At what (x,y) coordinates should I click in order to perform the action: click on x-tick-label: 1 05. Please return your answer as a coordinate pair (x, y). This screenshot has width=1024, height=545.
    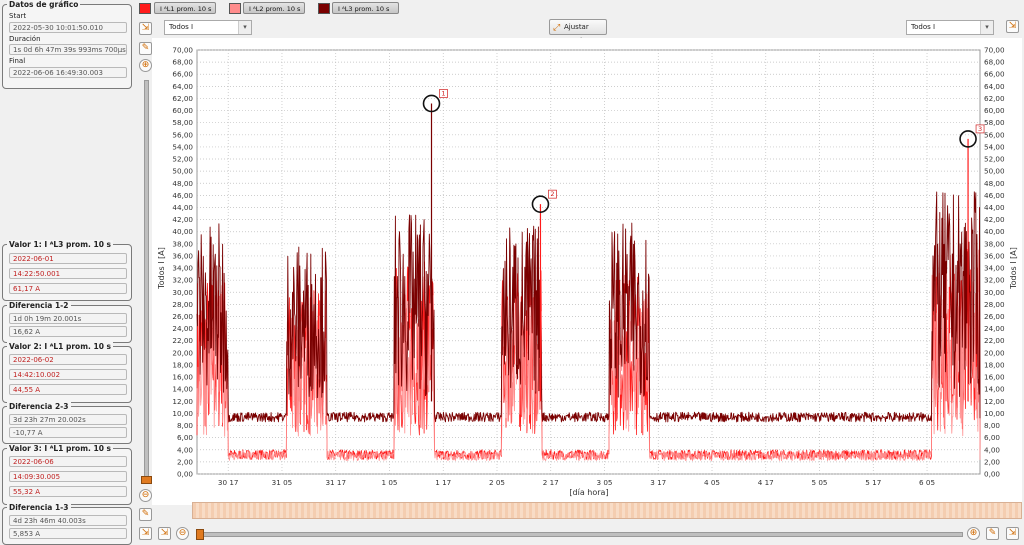
    Looking at the image, I should click on (389, 482).